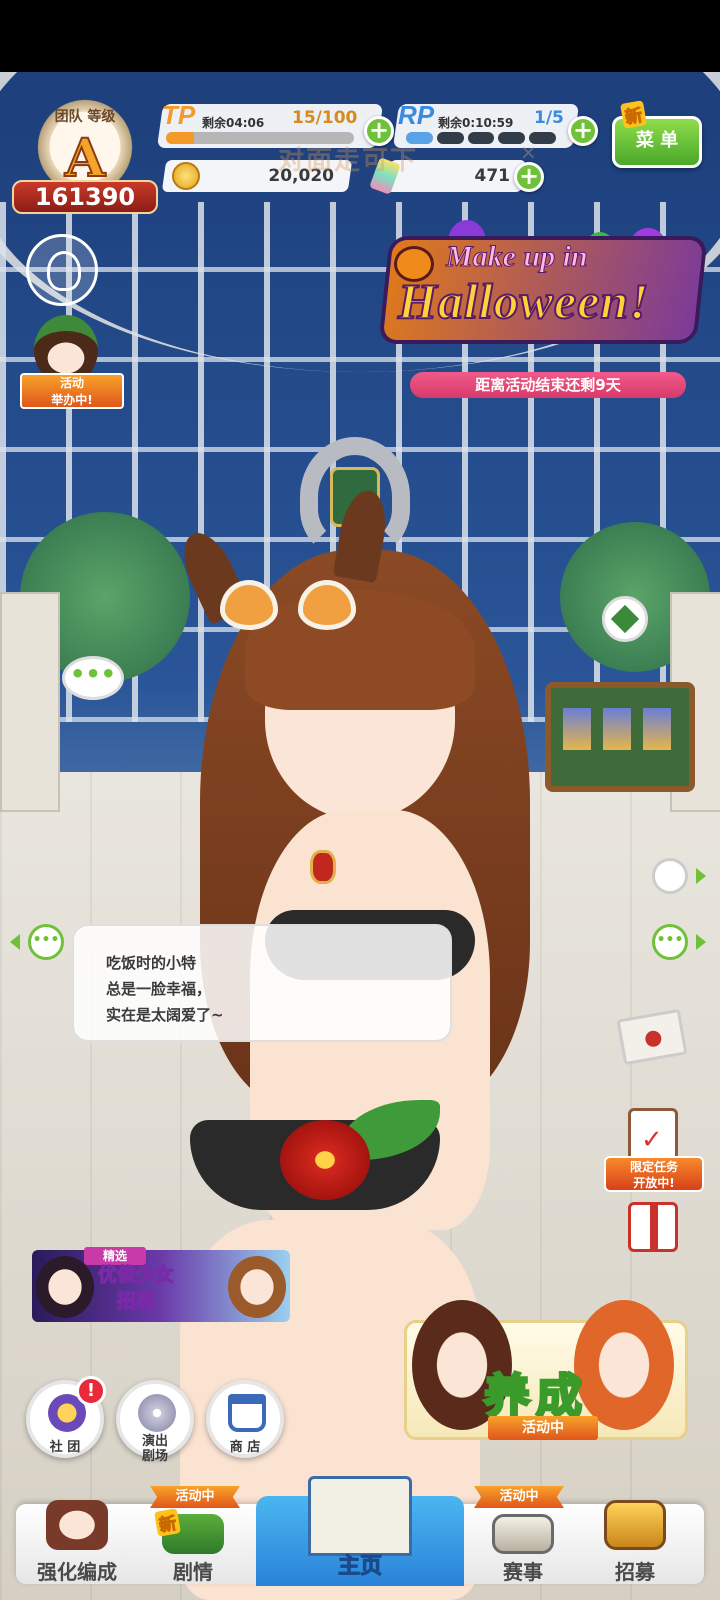 The height and width of the screenshot is (1600, 720). What do you see at coordinates (652, 1140) in the screenshot?
I see `checkmark-icon: ✓` at bounding box center [652, 1140].